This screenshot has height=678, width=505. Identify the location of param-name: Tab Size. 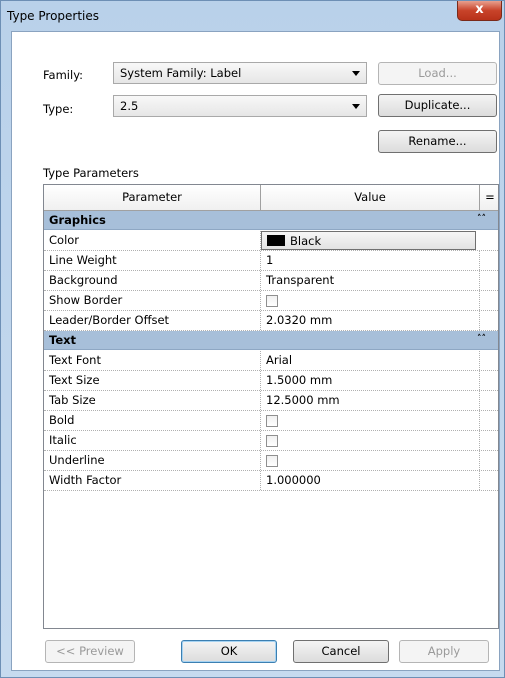
(152, 400).